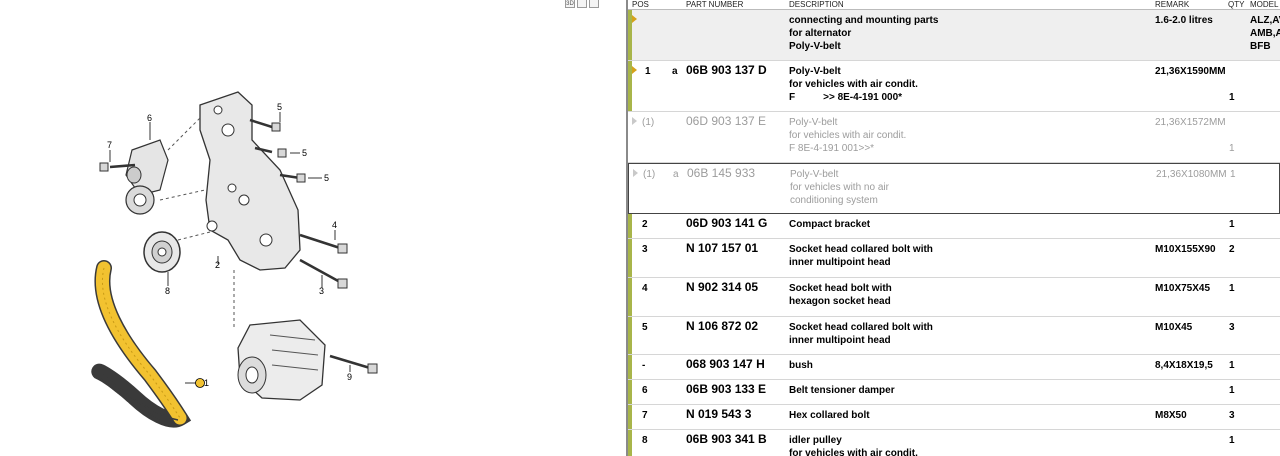 Image resolution: width=1280 pixels, height=456 pixels. Describe the element at coordinates (217, 265) in the screenshot. I see `callout-2: 2` at that location.